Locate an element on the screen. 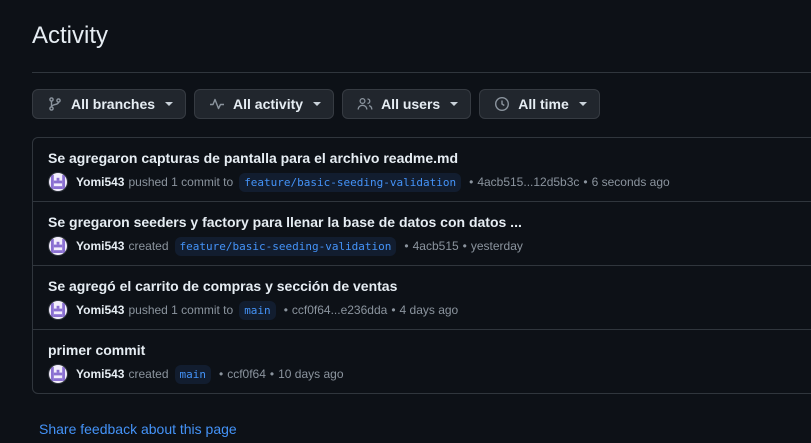 This screenshot has width=811, height=443. clock-icon is located at coordinates (502, 104).